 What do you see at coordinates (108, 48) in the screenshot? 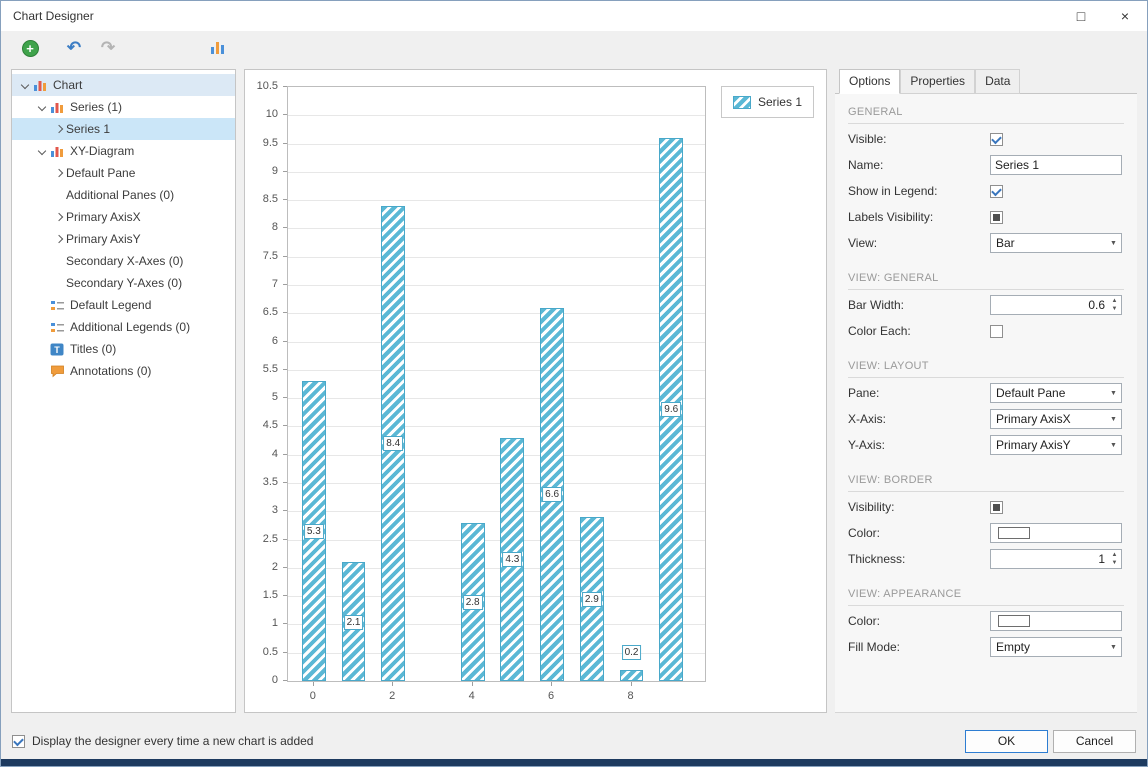
I see `redo-button: ↷` at bounding box center [108, 48].